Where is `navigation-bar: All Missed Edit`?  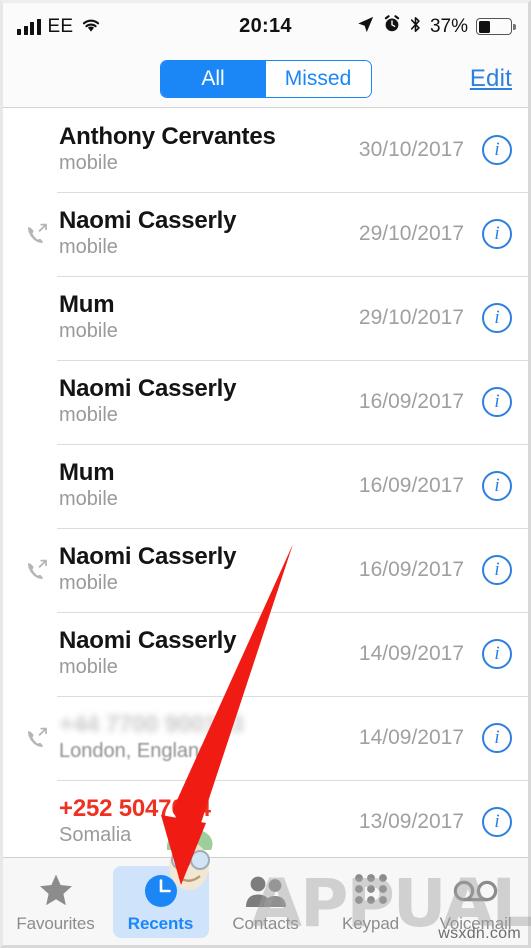 navigation-bar: All Missed Edit is located at coordinates (265, 79).